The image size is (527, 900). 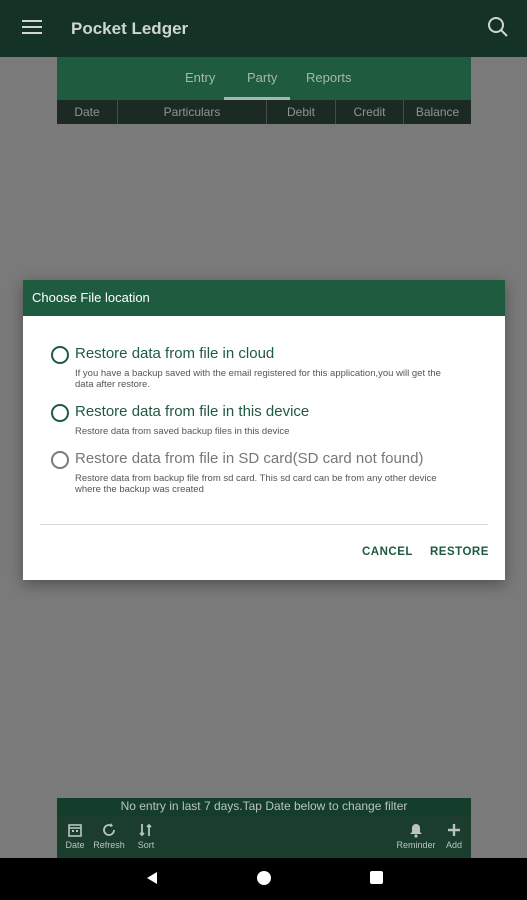 I want to click on column-credit: Credit, so click(x=370, y=112).